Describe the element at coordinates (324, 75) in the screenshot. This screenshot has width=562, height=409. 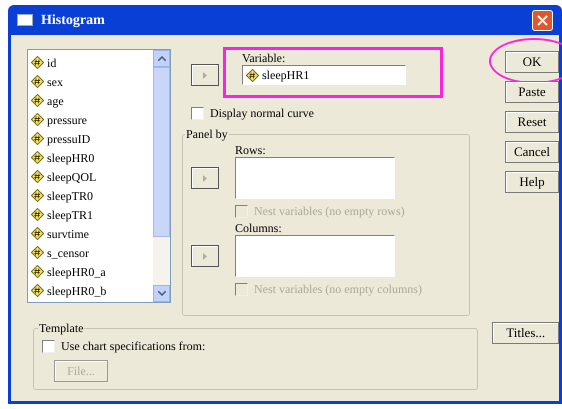
I see `variable-field: sleepHR1` at that location.